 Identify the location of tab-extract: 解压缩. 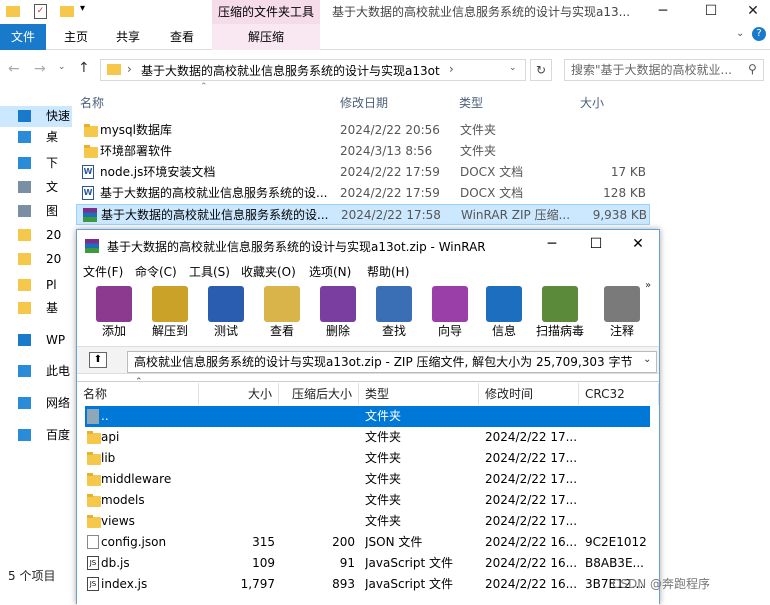
(266, 37).